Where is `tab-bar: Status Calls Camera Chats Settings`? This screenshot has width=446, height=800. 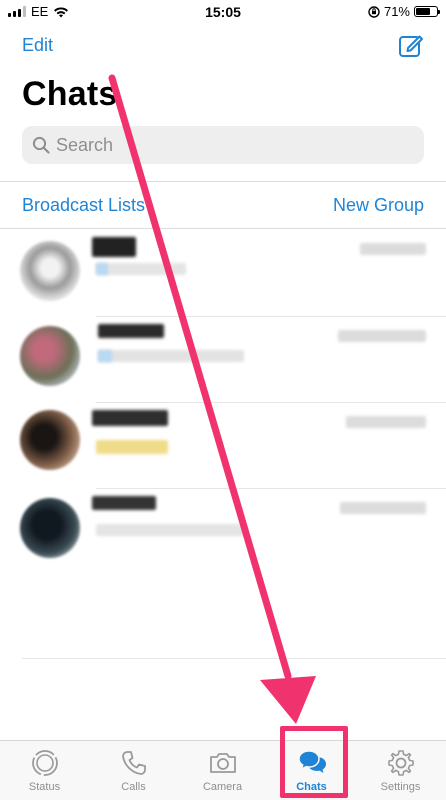 tab-bar: Status Calls Camera Chats Settings is located at coordinates (223, 770).